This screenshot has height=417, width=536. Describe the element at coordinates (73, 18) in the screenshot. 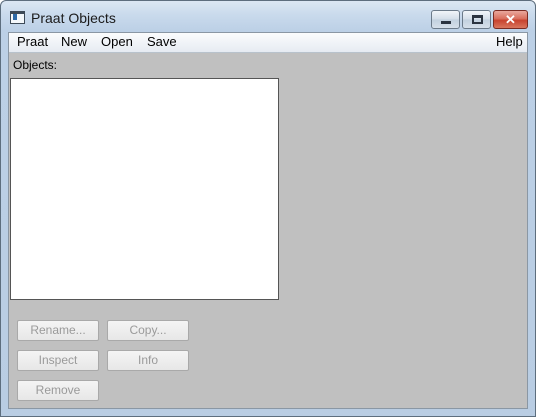

I see `window-title: Praat Objects` at that location.